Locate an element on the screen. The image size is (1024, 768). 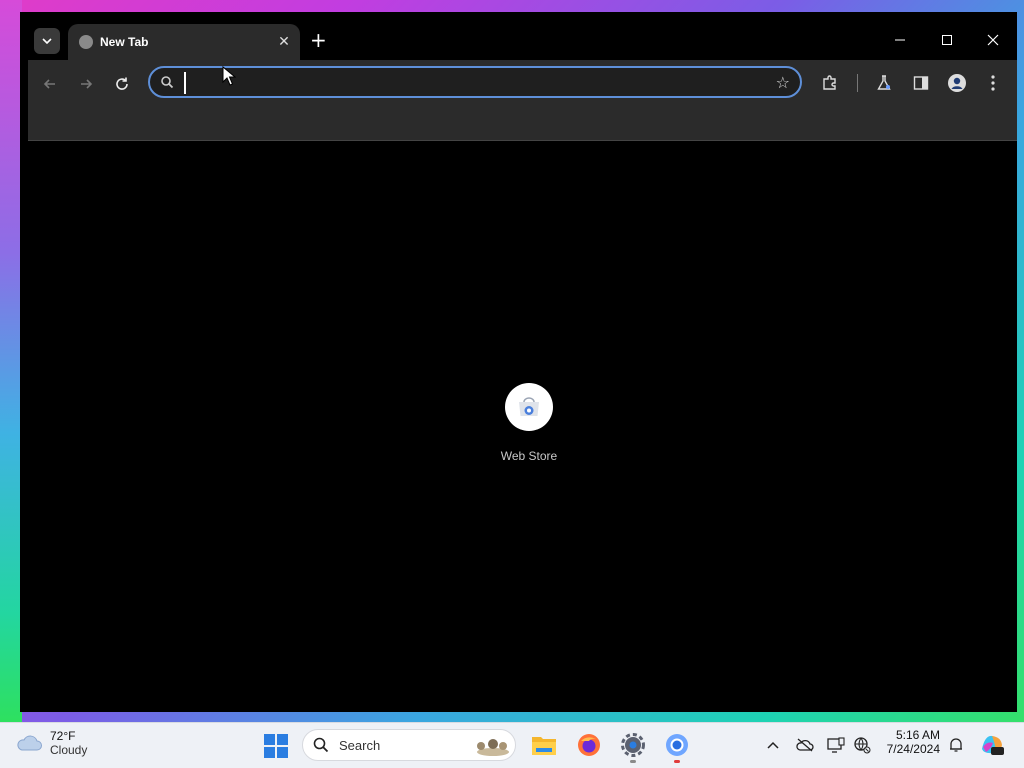
weather-widget: 72°F Cloudy is located at coordinates (51, 743).